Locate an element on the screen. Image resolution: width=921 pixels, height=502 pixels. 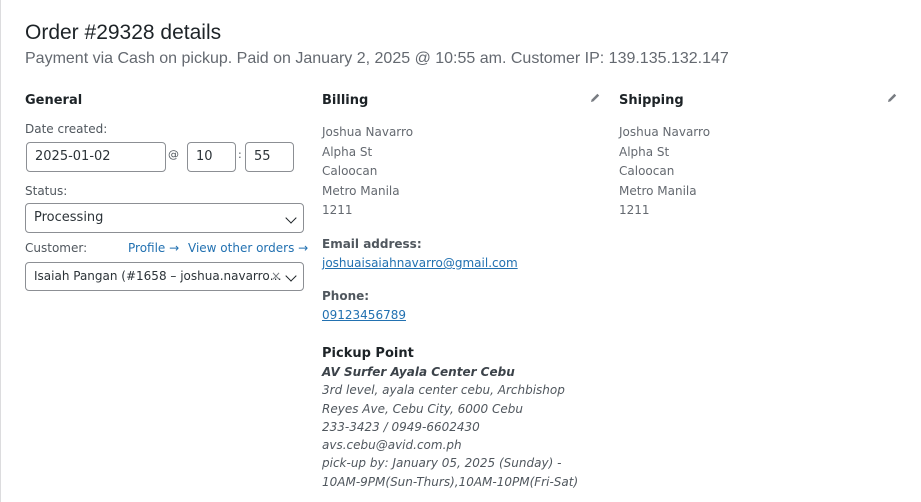
shipping-name: Joshua Navarro is located at coordinates (665, 132).